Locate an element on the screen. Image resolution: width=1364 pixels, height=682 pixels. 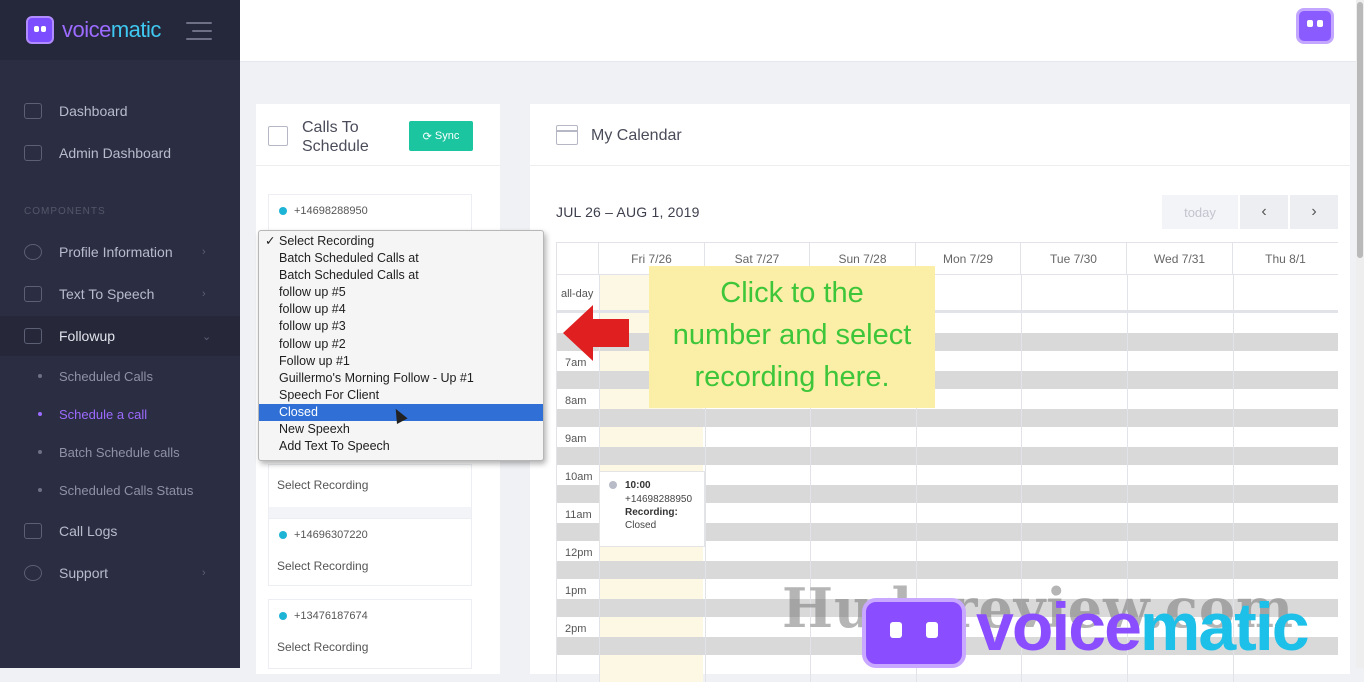
calendar-event: 10:00 +14698288950 Recording: Closed is located at coordinates (652, 509).